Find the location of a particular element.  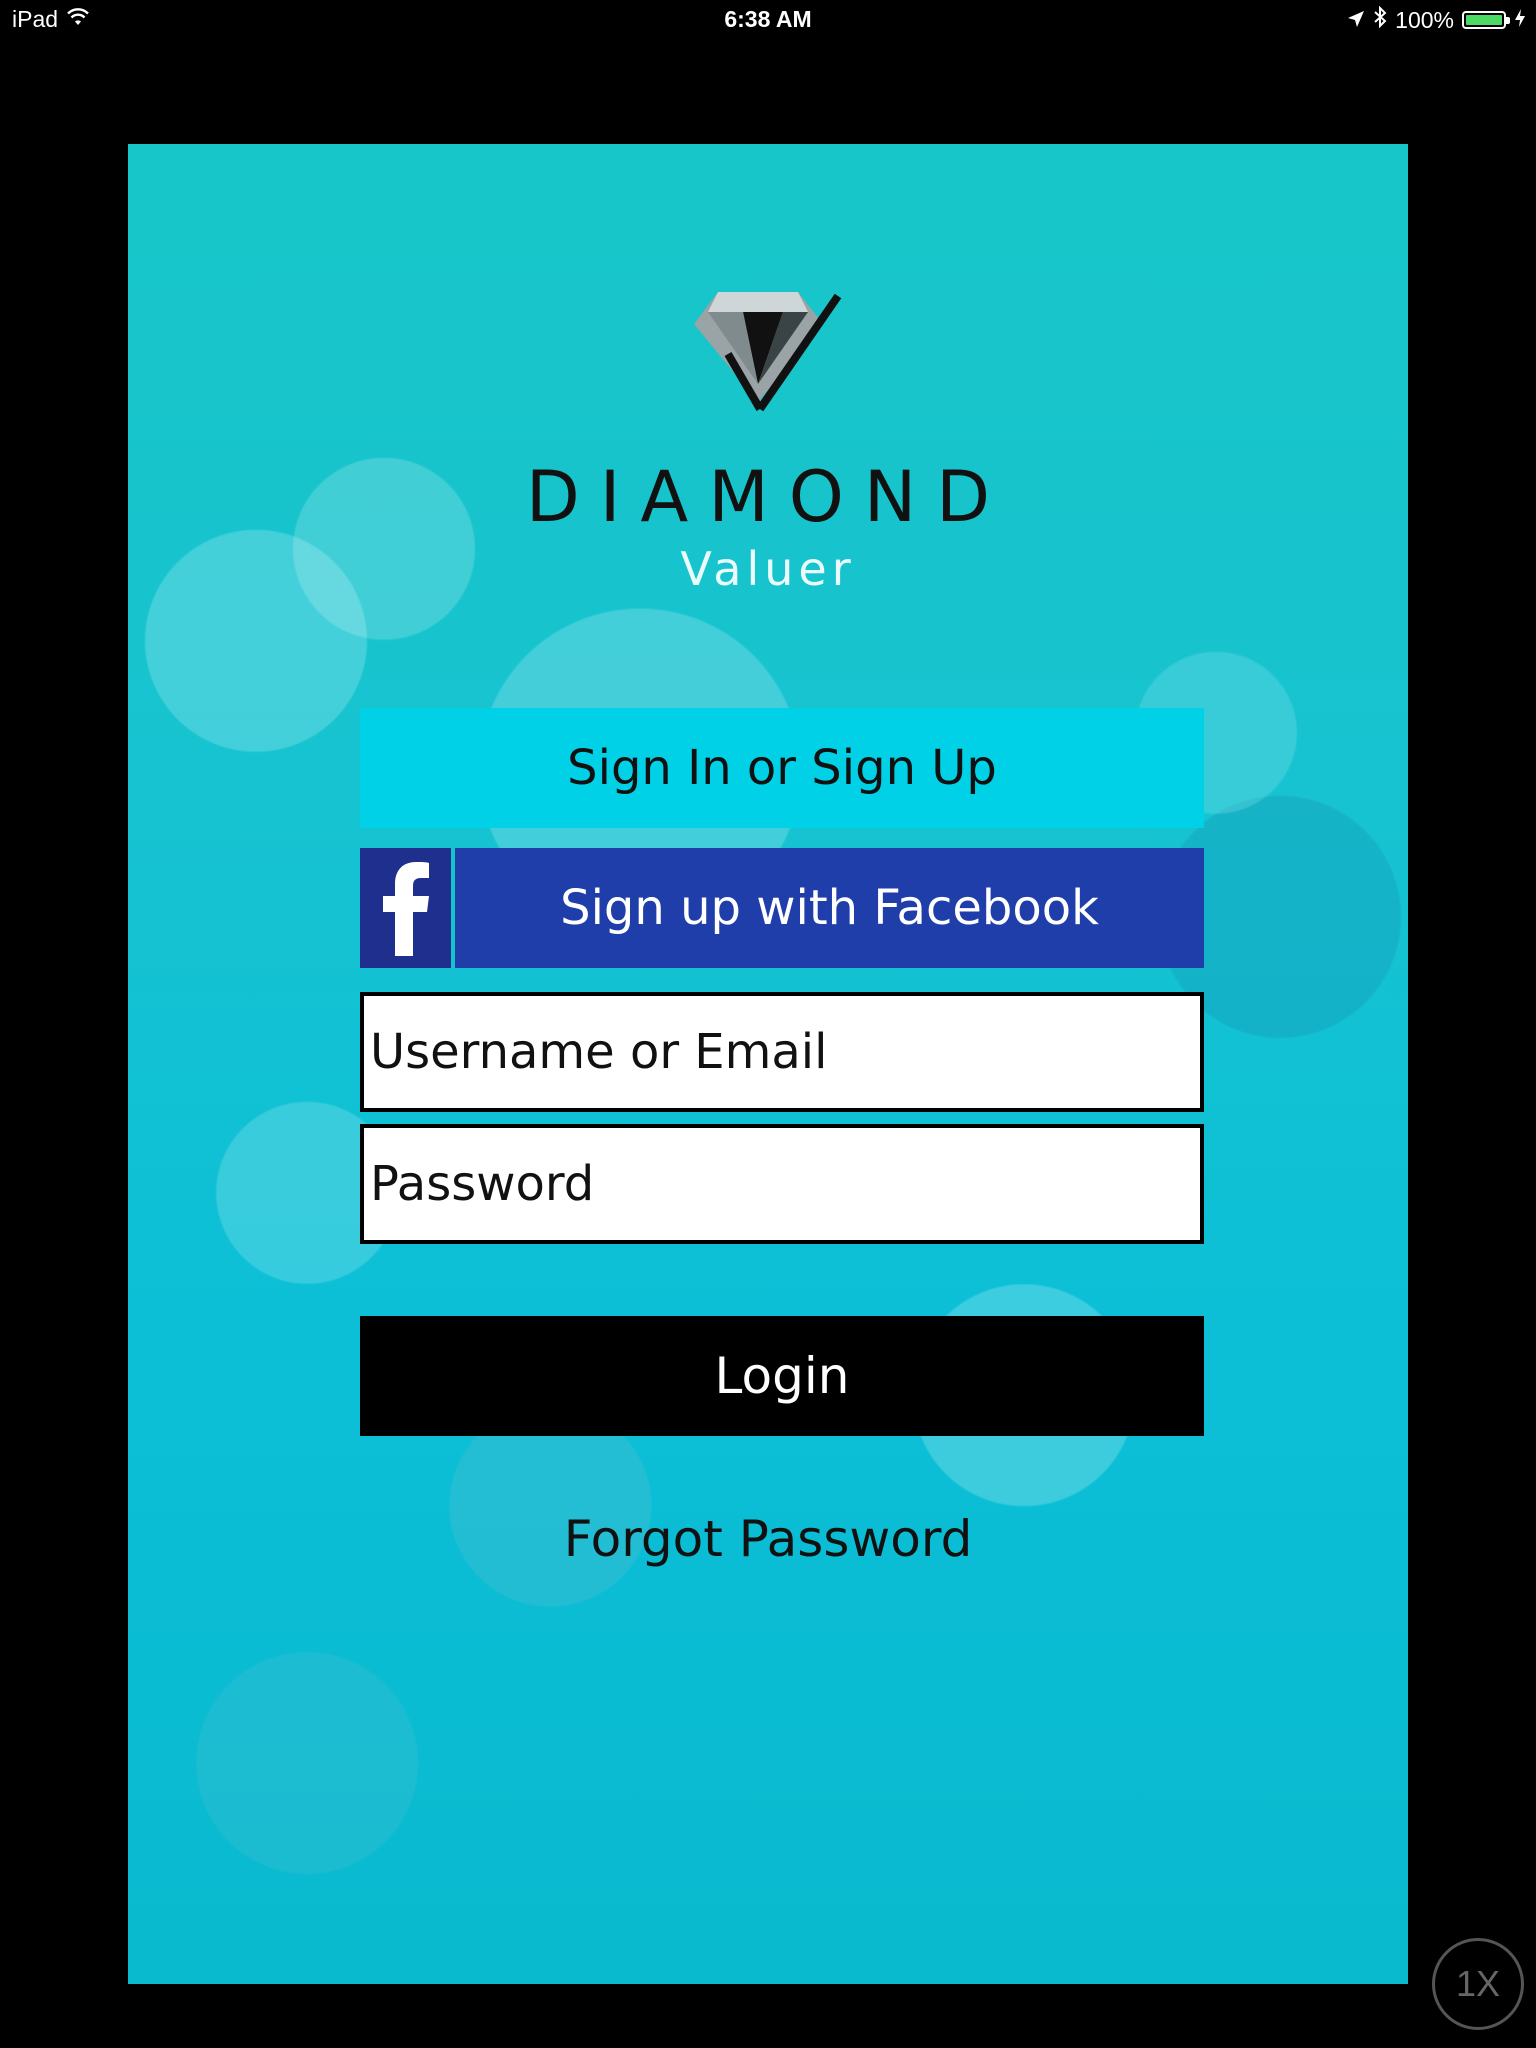

status-bar: iPad 6:38 AM 100% is located at coordinates (768, 20).